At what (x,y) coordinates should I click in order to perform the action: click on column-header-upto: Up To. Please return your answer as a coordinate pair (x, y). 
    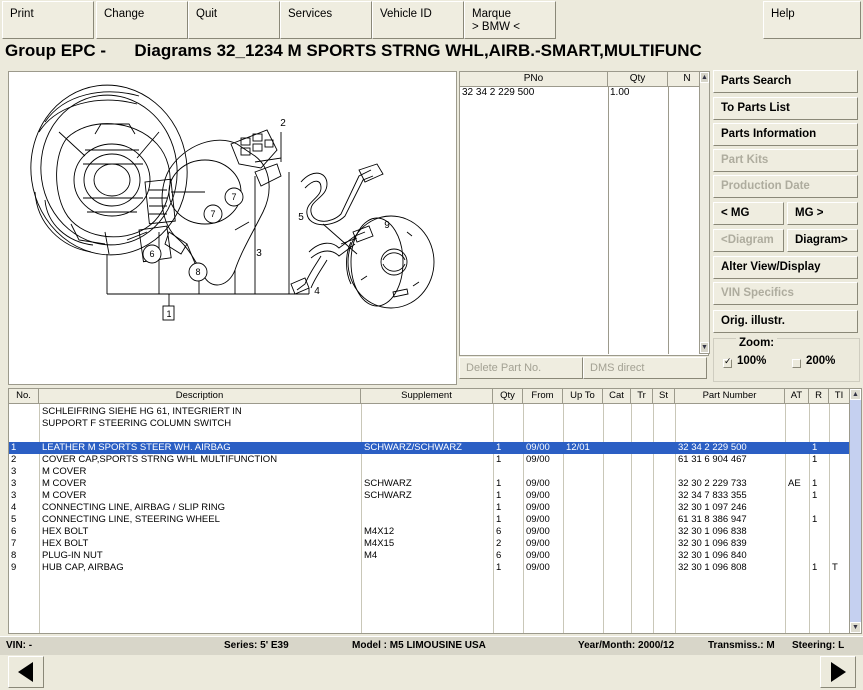
    Looking at the image, I should click on (583, 396).